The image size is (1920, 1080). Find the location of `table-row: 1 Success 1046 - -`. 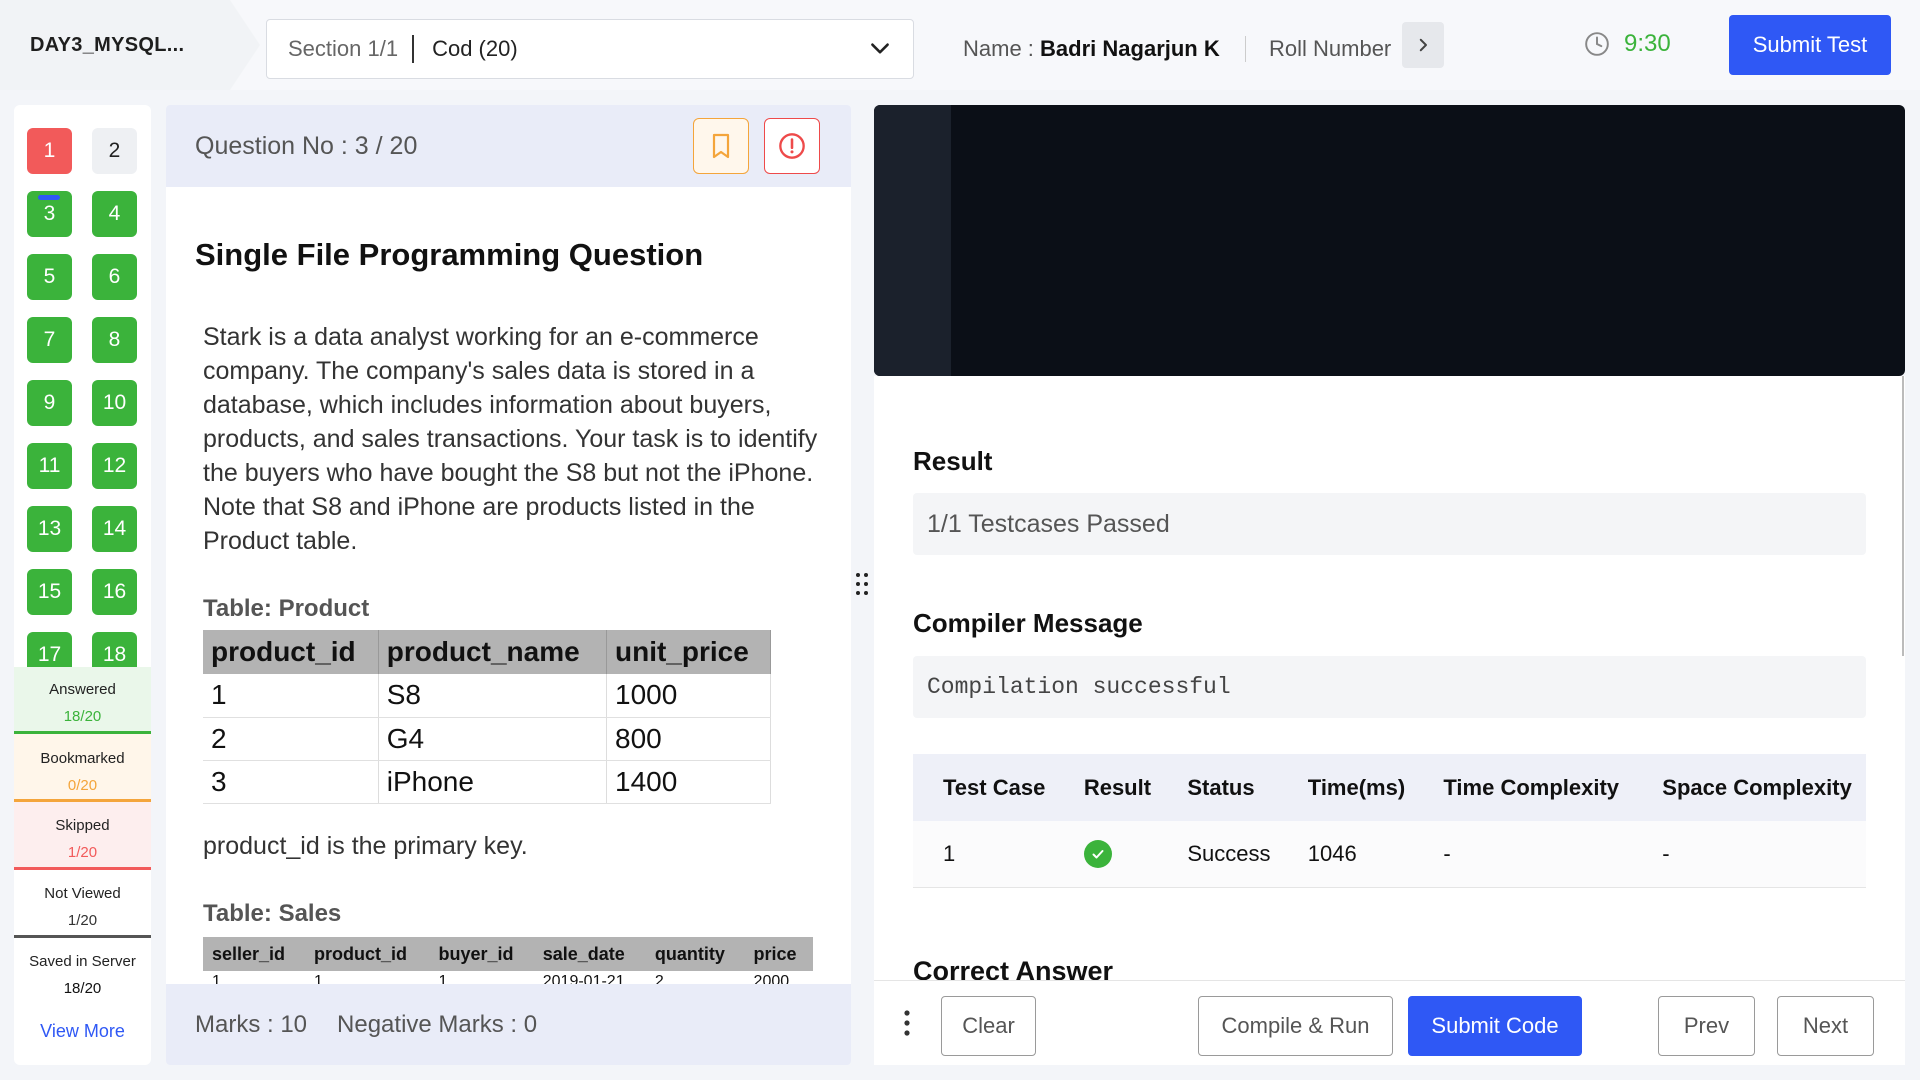

table-row: 1 Success 1046 - - is located at coordinates (1389, 854).